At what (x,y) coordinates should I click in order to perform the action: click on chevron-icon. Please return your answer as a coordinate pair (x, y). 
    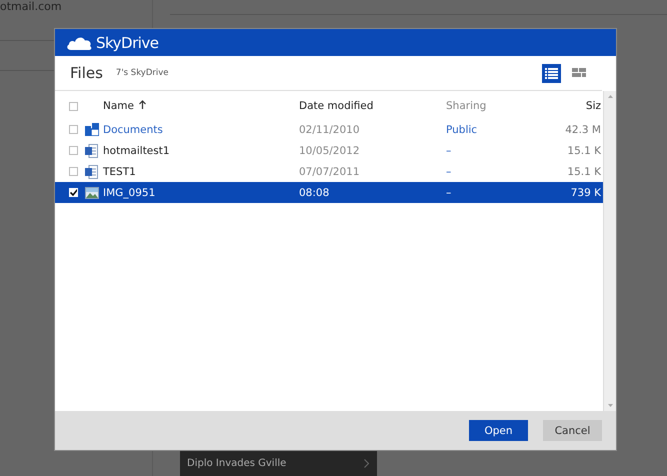
    Looking at the image, I should click on (366, 463).